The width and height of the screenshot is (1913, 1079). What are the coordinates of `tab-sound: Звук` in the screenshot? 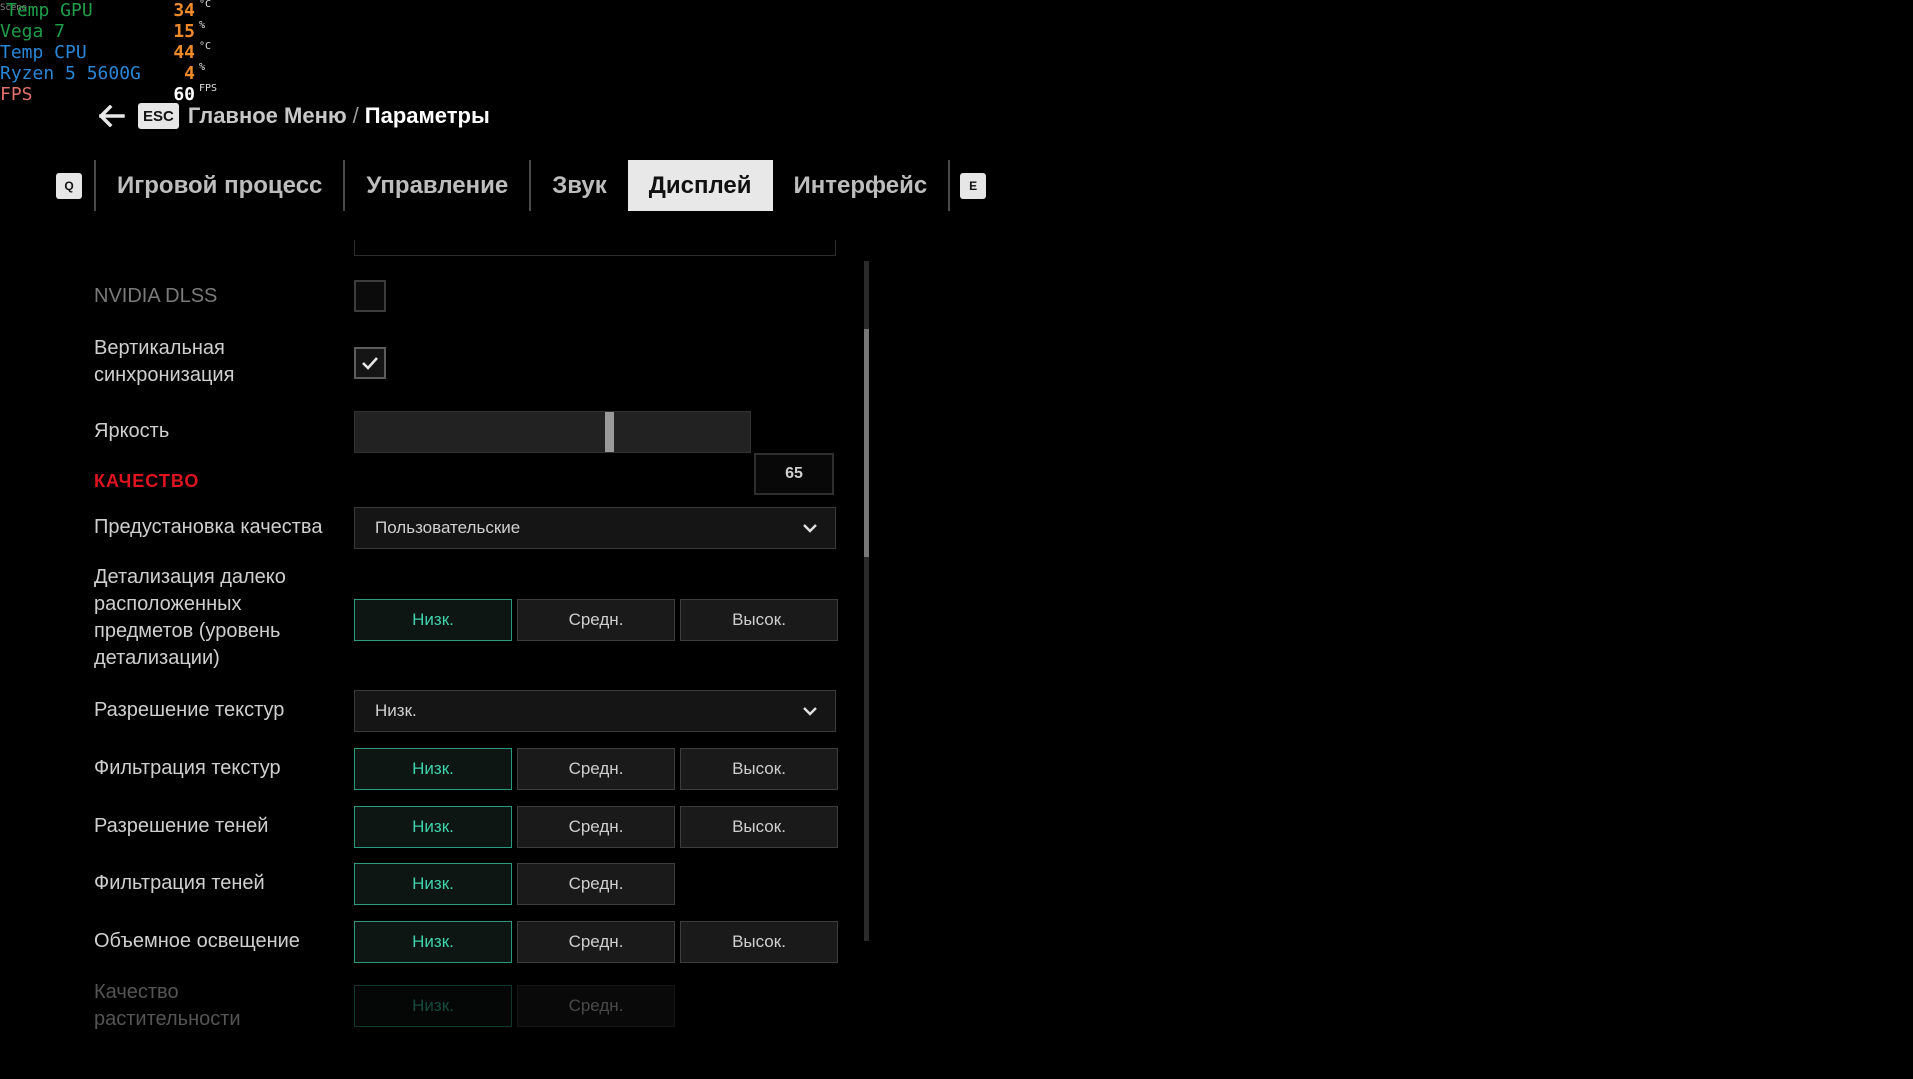 It's located at (579, 185).